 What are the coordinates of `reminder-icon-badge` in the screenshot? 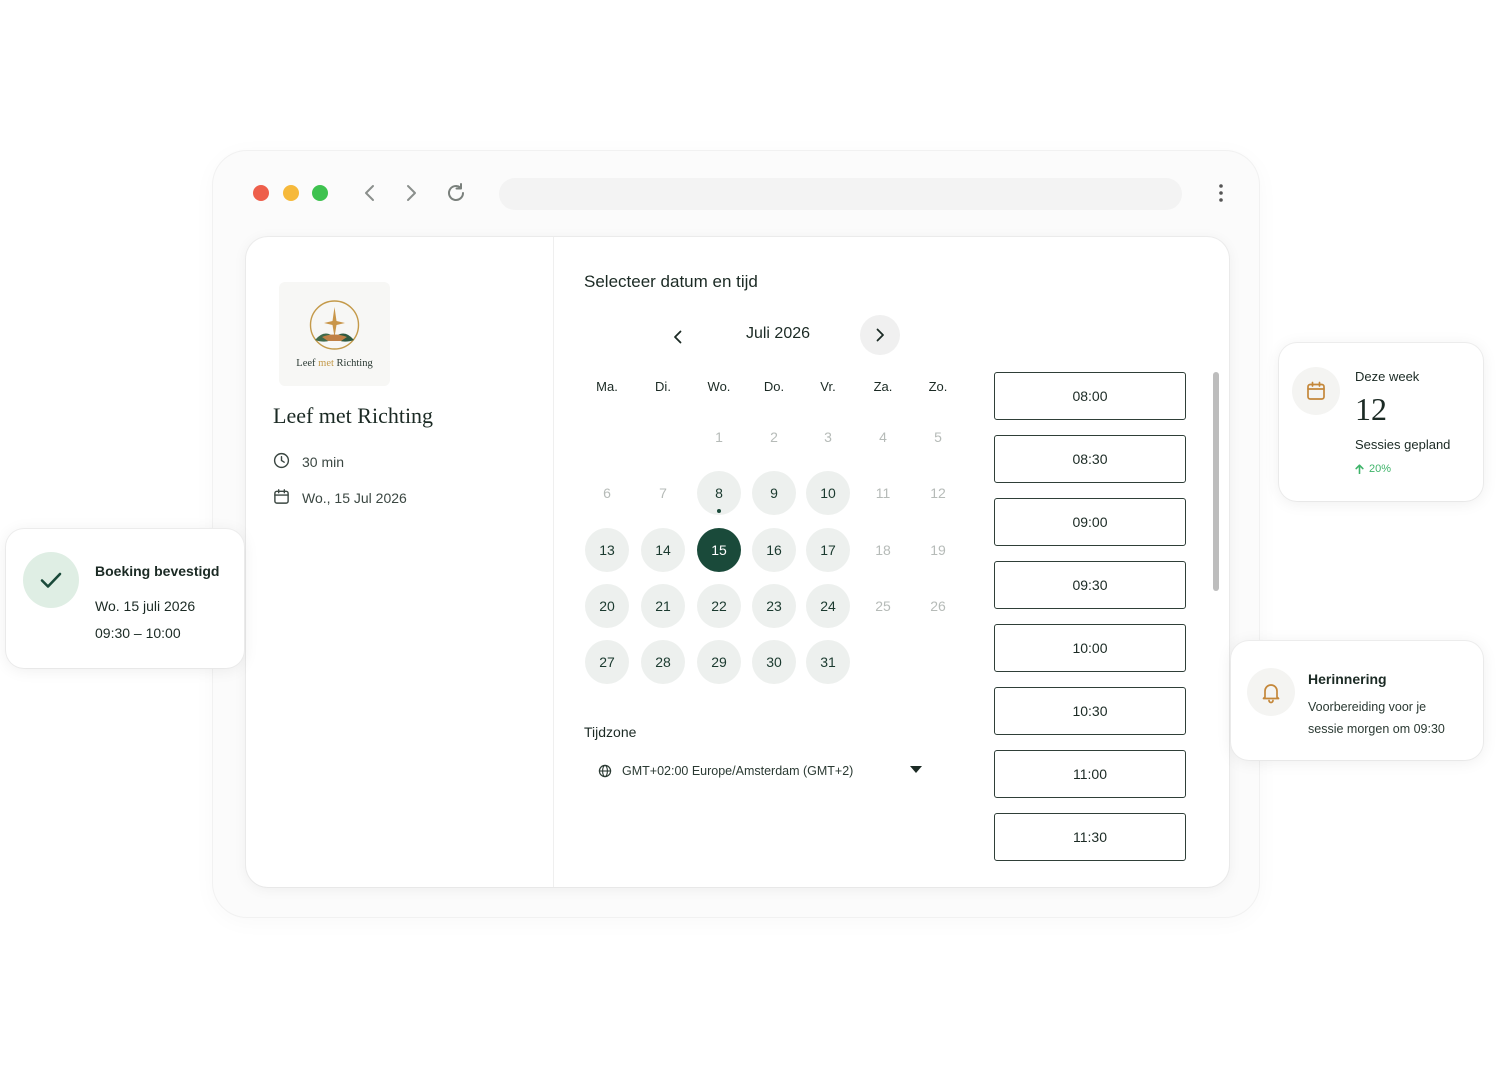 It's located at (1271, 692).